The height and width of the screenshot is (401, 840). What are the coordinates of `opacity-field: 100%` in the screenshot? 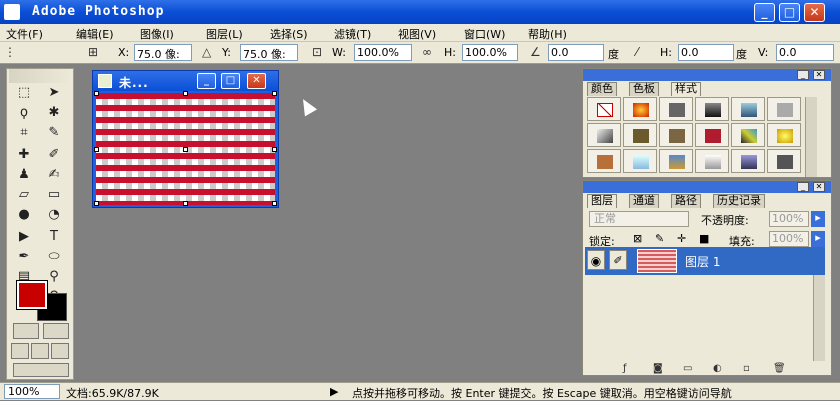 It's located at (789, 219).